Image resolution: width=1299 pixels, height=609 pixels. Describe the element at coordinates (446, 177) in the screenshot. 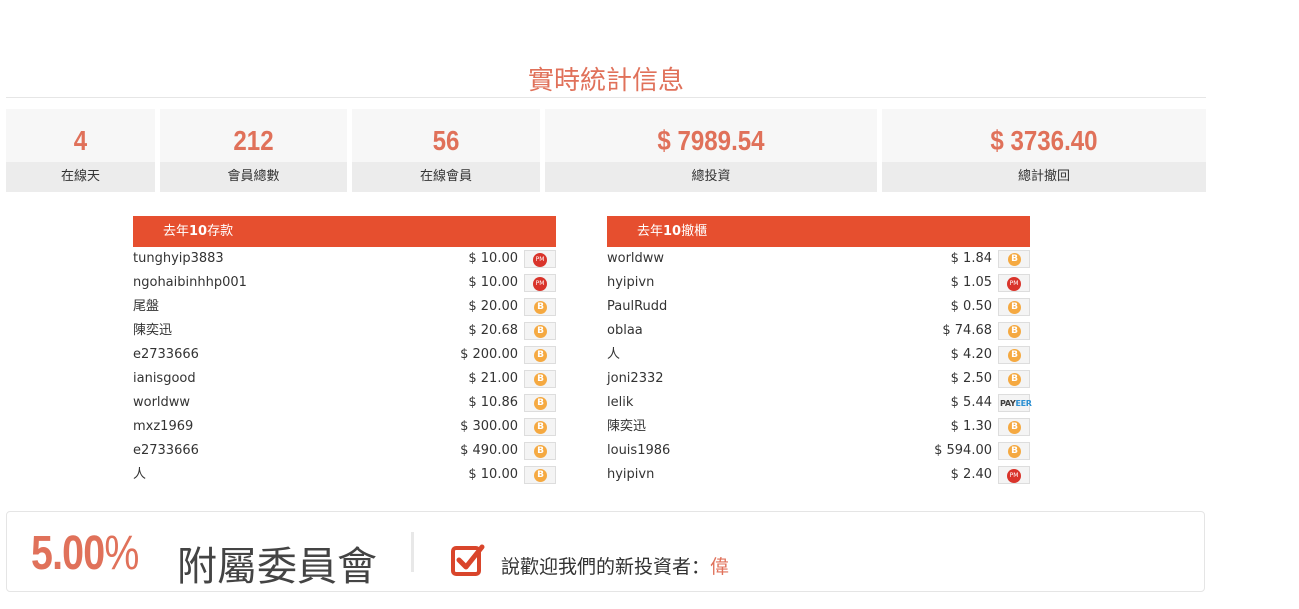

I see `stat-label: 在線會員` at that location.